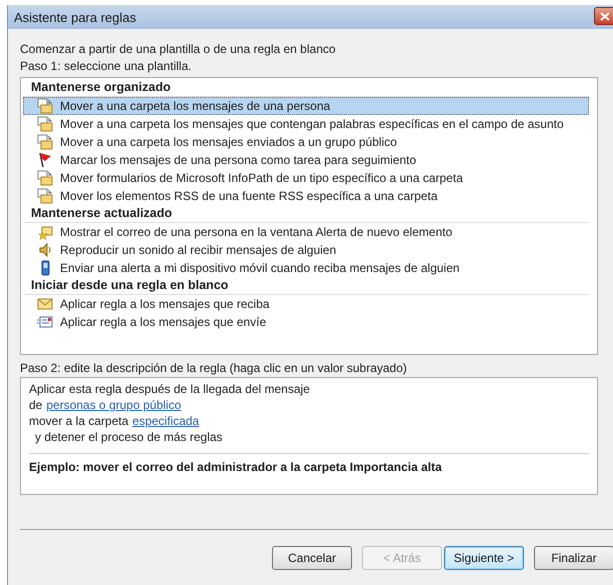  I want to click on template-item: Enviar una alerta a mi dispositivo móvil cuando reciba mensajes de alguien, so click(306, 268).